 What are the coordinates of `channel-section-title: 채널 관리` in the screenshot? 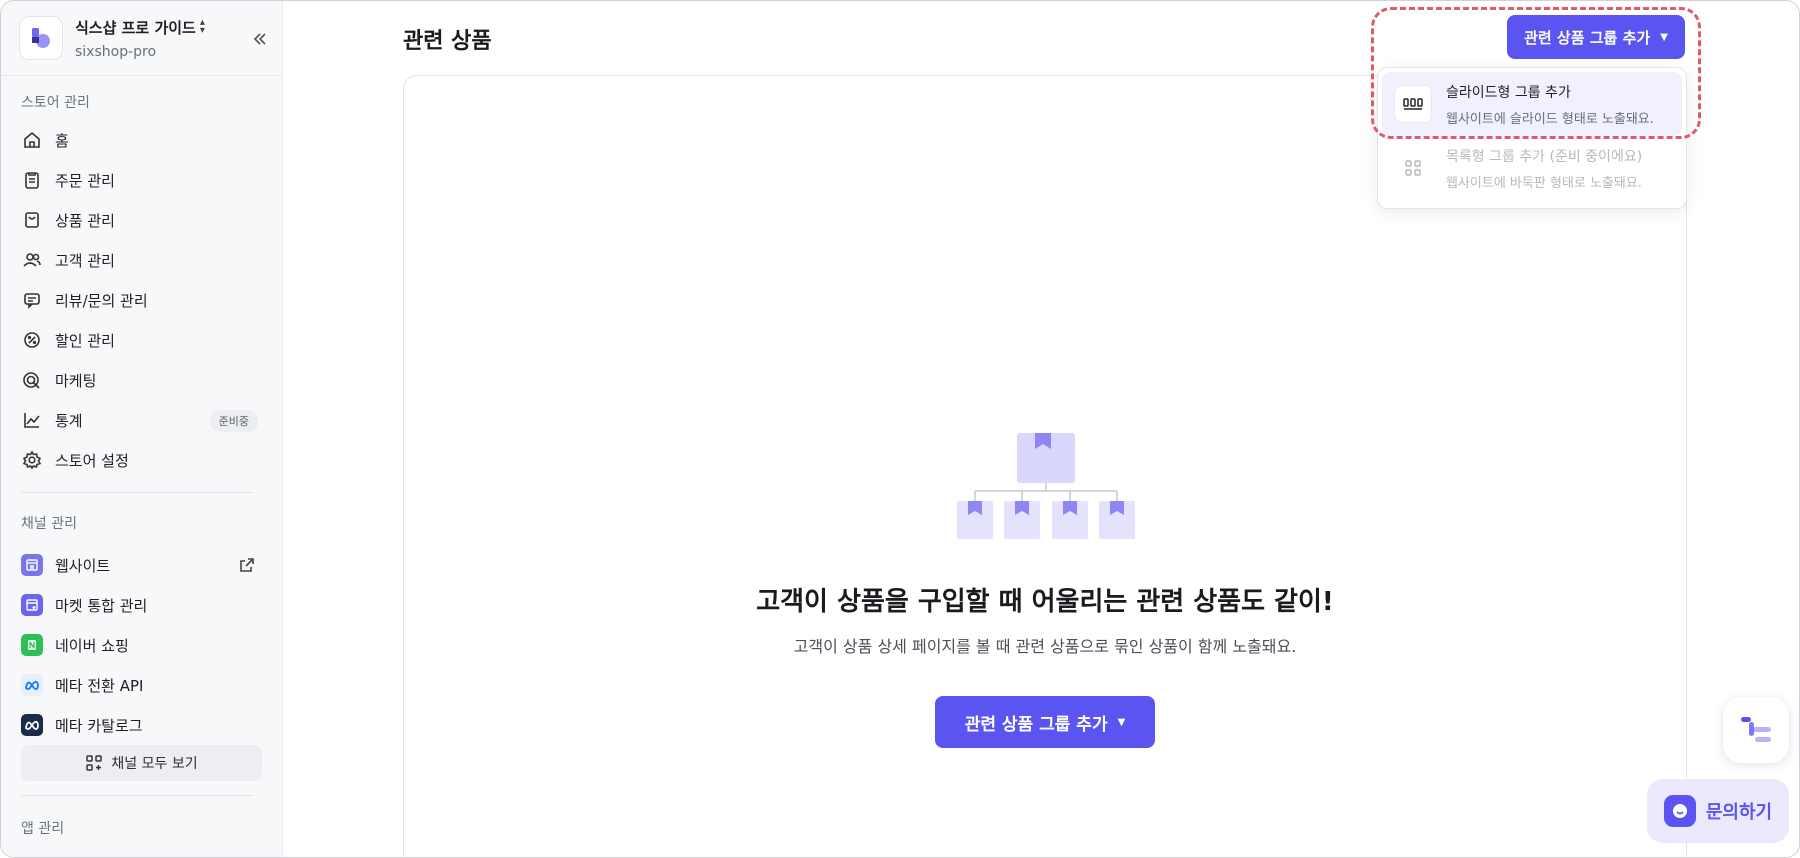 It's located at (49, 524).